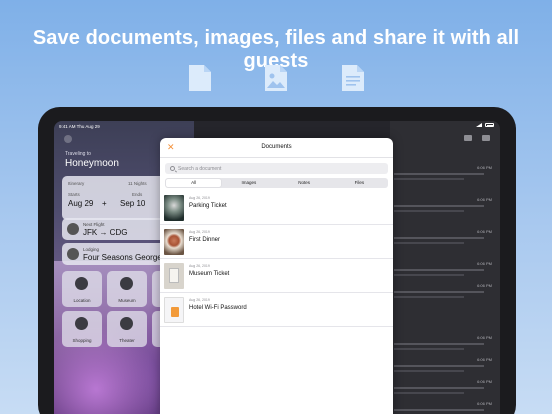 This screenshot has height=414, width=552. Describe the element at coordinates (276, 242) in the screenshot. I see `document-row-first-dinner: Aug 26, 2019 First Dinner` at that location.